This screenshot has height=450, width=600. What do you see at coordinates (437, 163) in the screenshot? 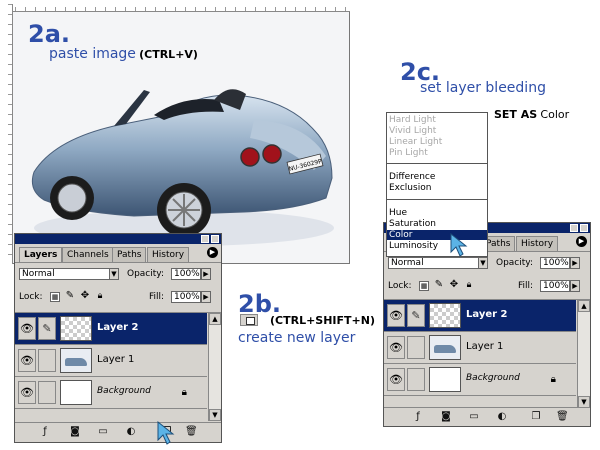
I see `menu-divider` at bounding box center [437, 163].